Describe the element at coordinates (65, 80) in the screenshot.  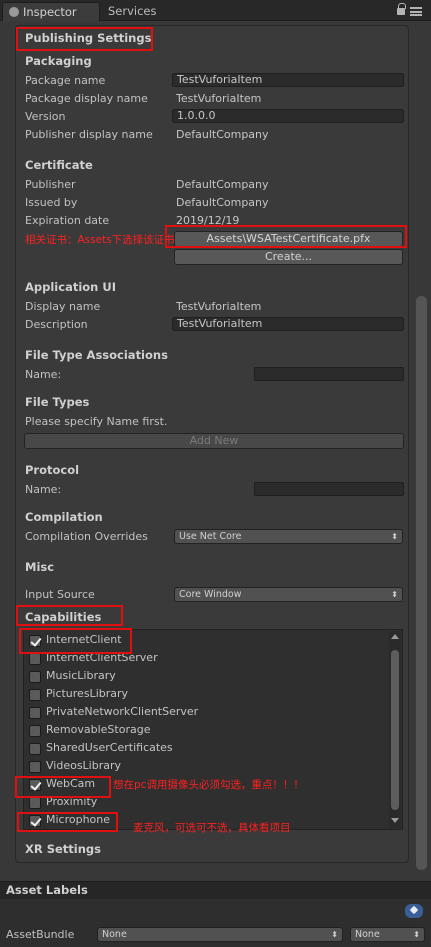
I see `package-name-label: Package name` at that location.